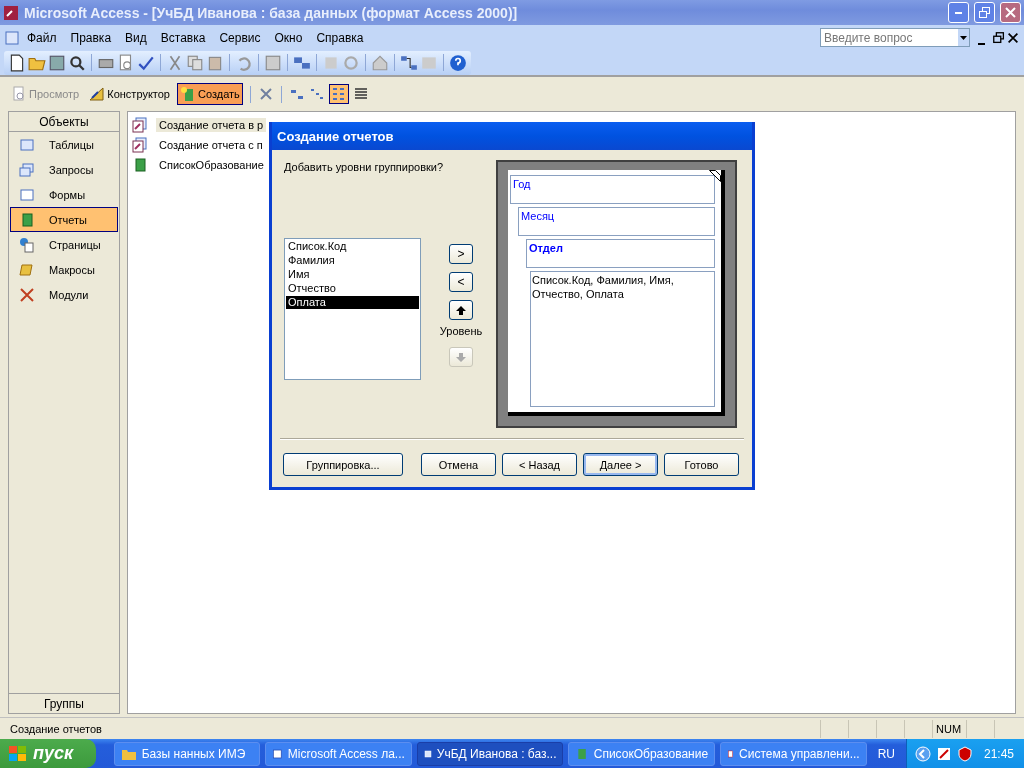 The height and width of the screenshot is (768, 1024). I want to click on group-level: Месяц, so click(616, 221).